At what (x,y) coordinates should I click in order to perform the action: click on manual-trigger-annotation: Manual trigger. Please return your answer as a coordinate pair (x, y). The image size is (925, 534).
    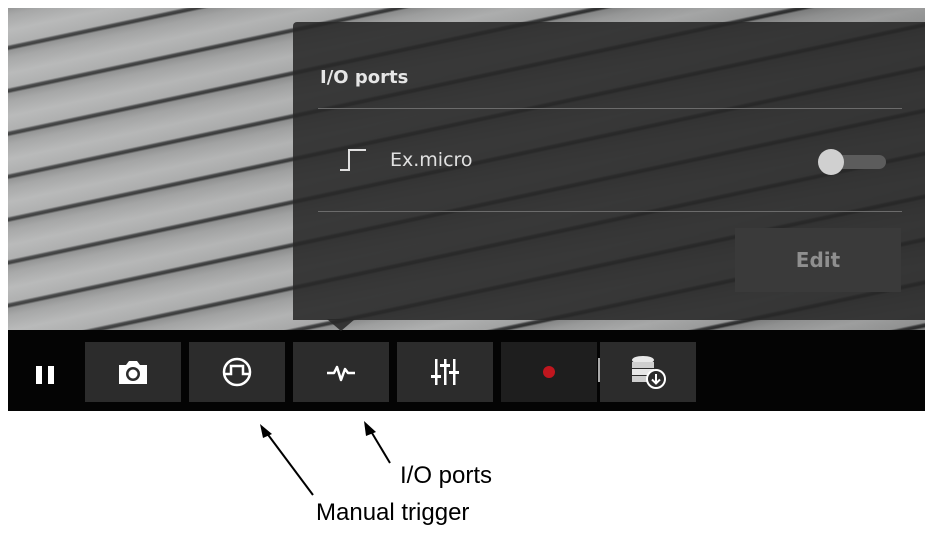
    Looking at the image, I should click on (393, 512).